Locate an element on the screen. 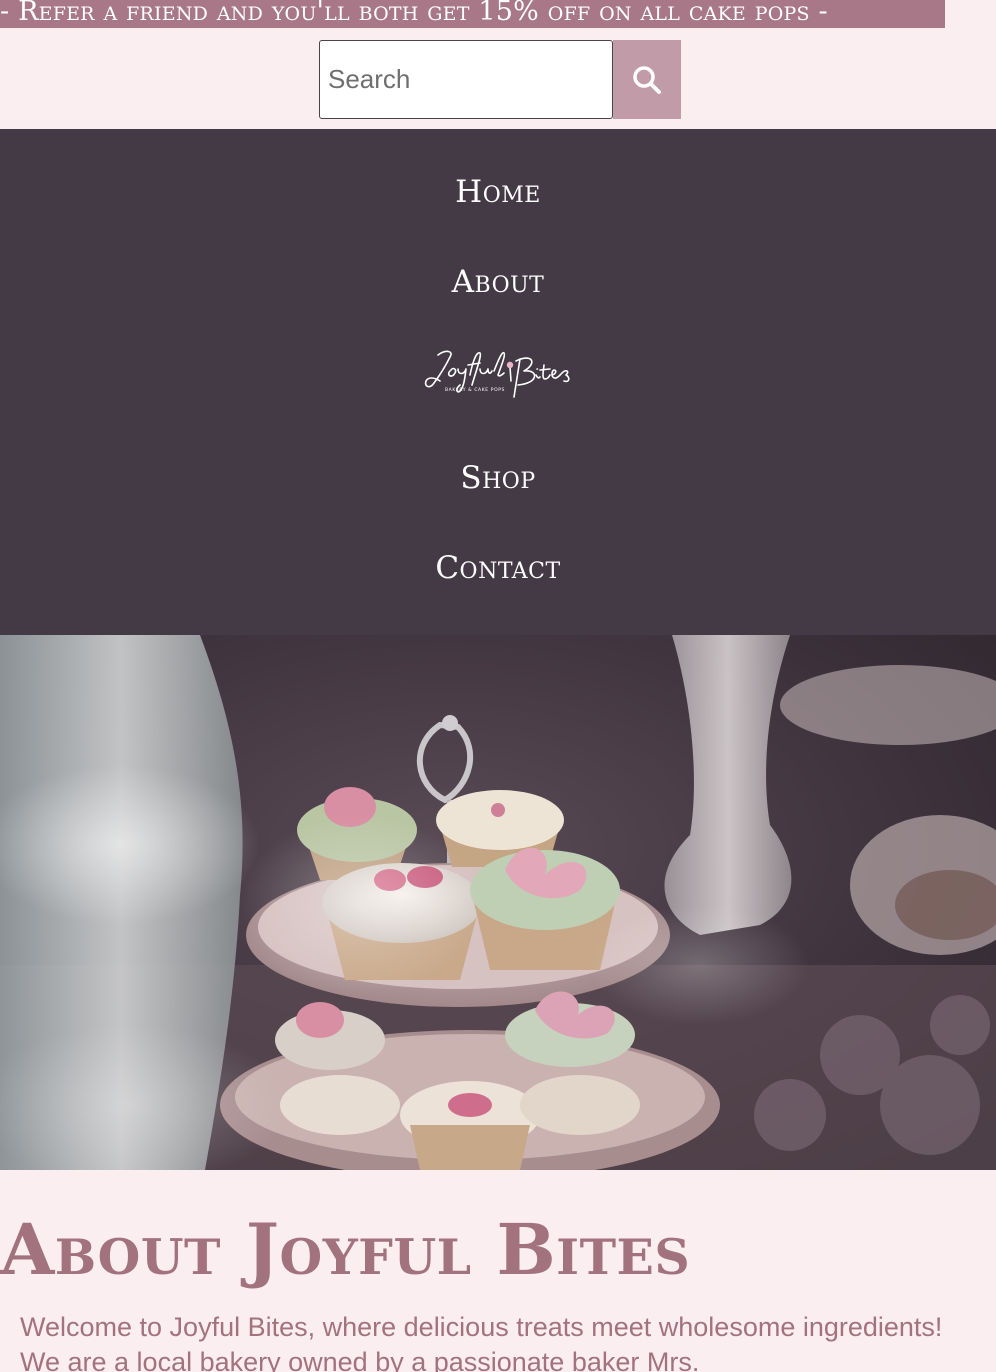 This screenshot has width=996, height=1372. nav-item-home: Home is located at coordinates (498, 192).